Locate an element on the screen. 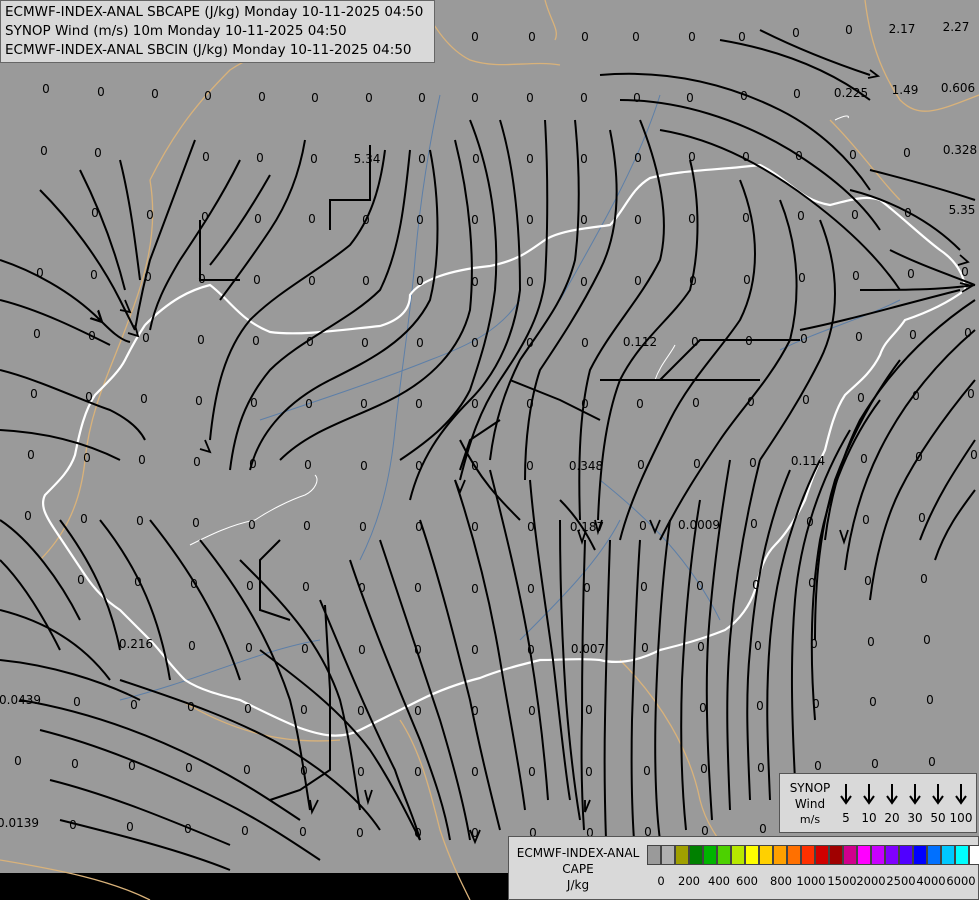  cape-tick-label: 1000 is located at coordinates (811, 881).